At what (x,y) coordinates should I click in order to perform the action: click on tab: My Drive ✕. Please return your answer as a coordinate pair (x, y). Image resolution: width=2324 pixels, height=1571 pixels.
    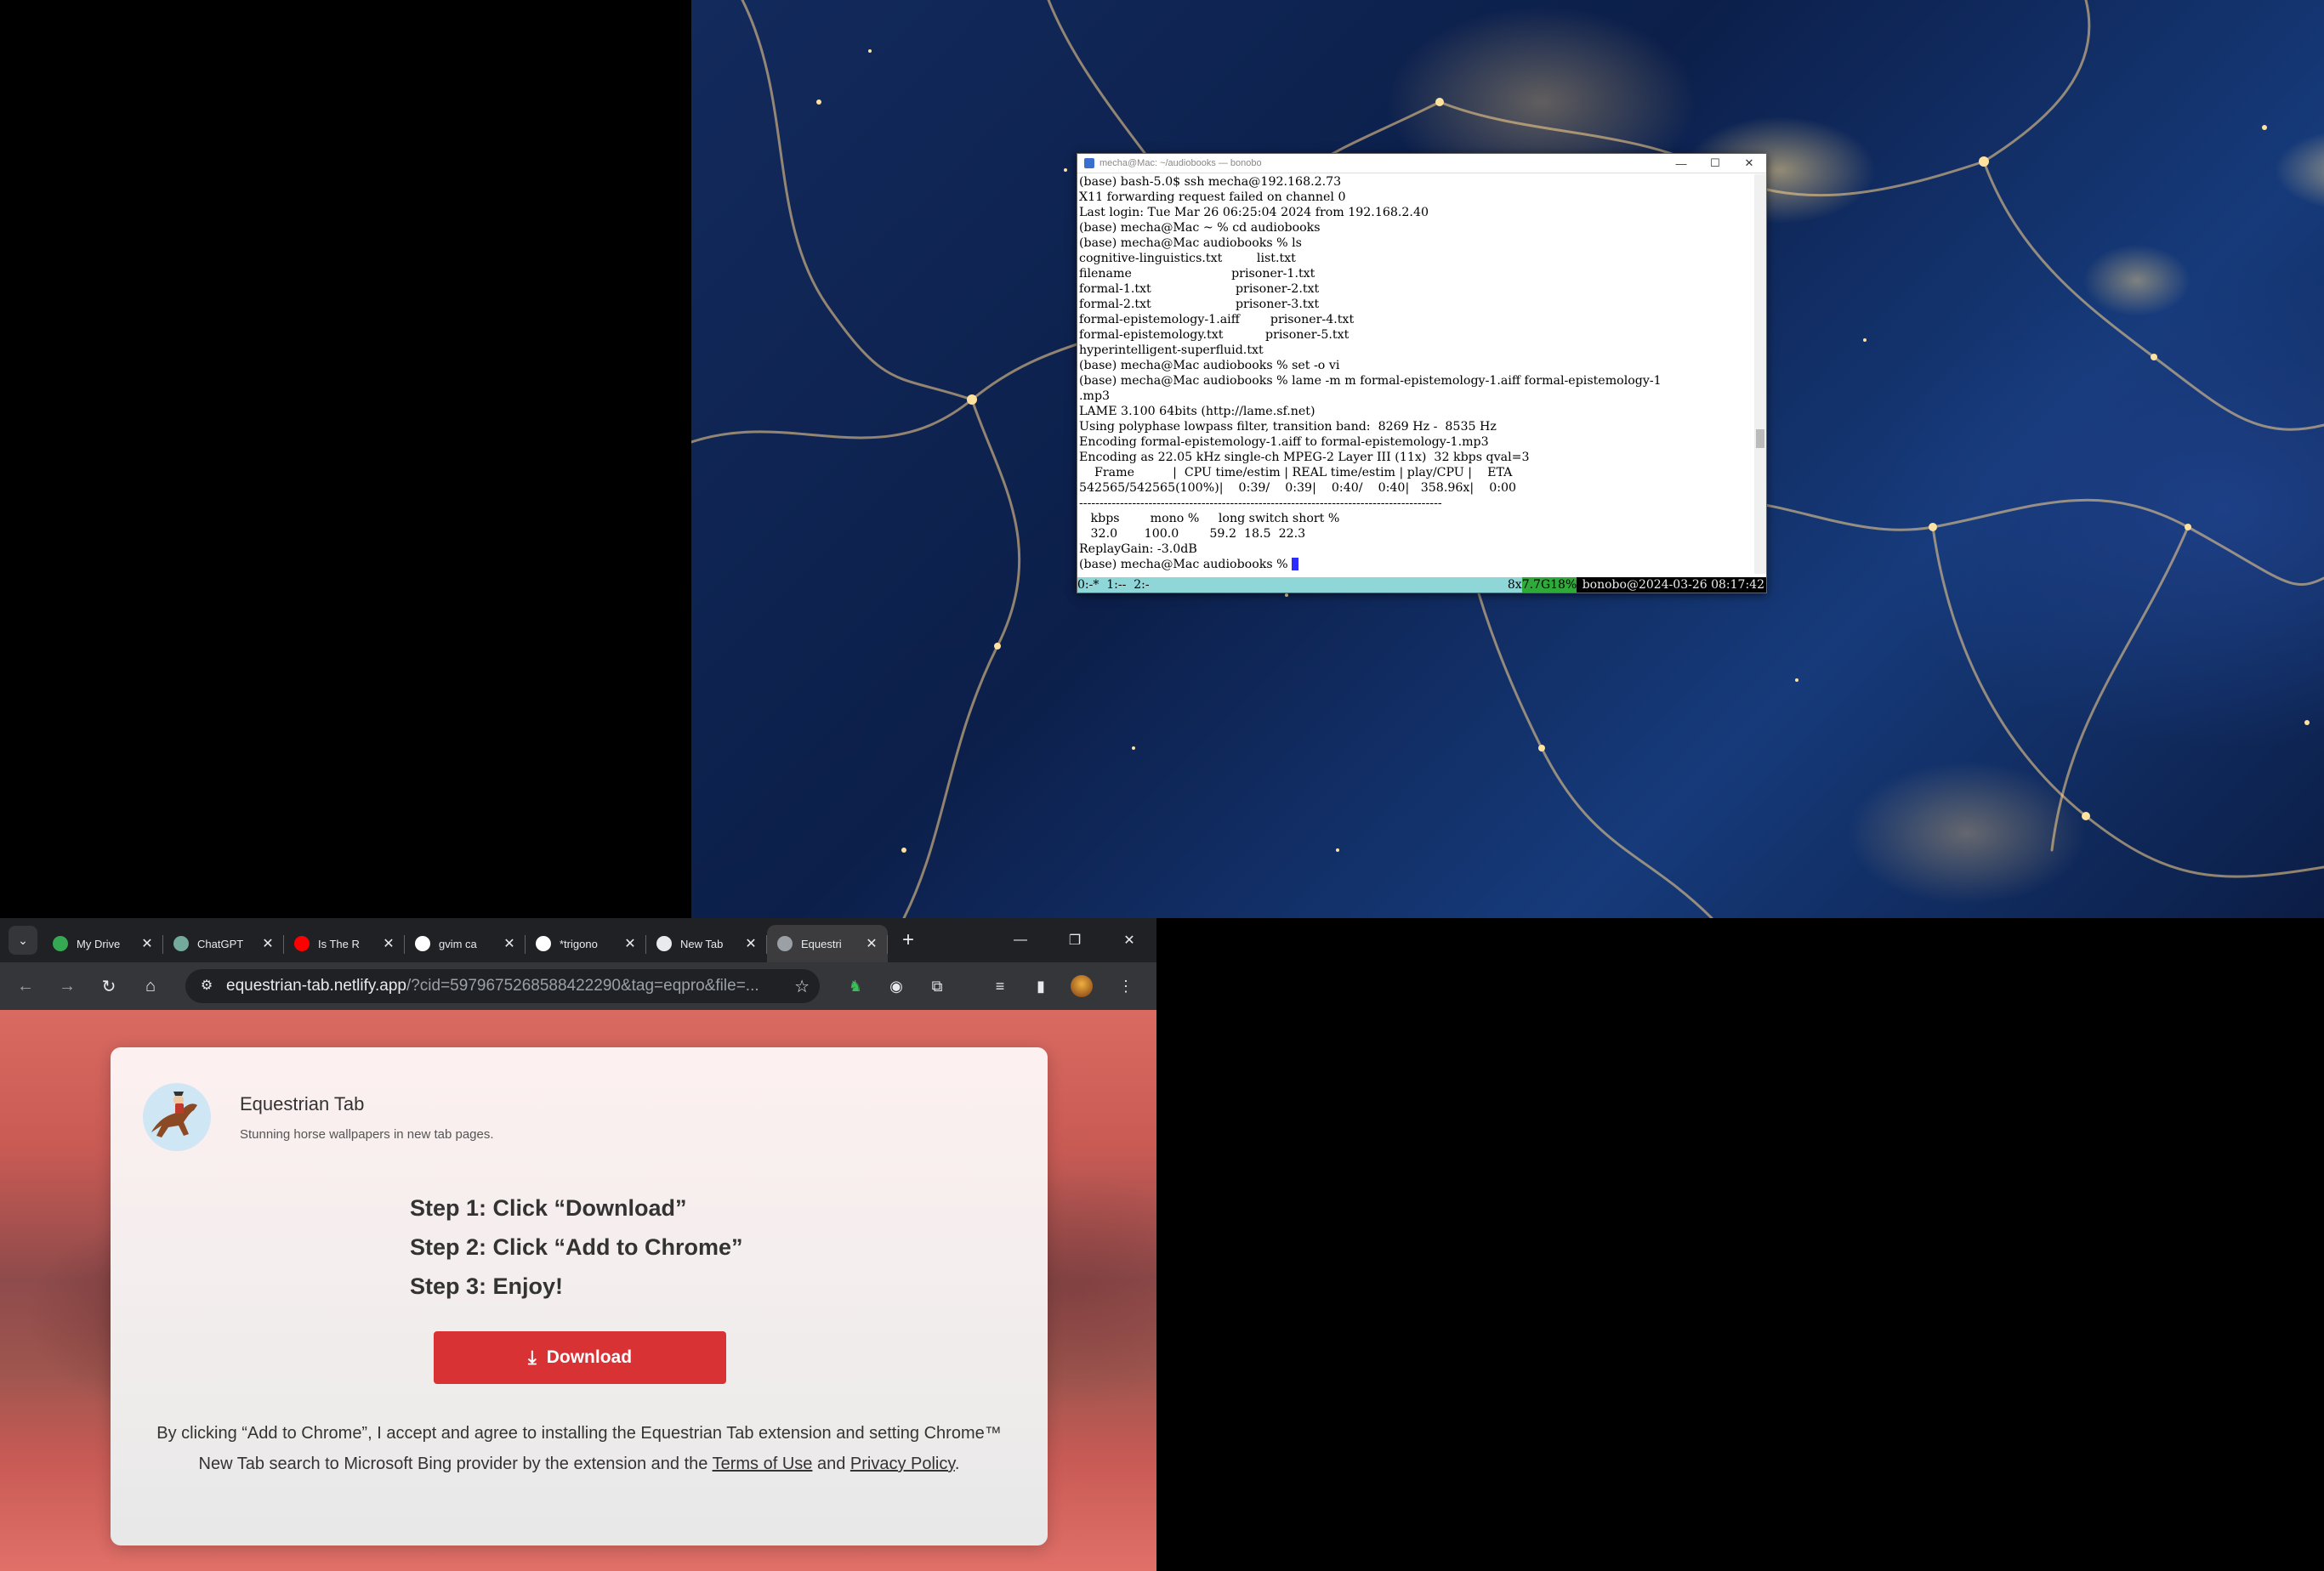
    Looking at the image, I should click on (103, 943).